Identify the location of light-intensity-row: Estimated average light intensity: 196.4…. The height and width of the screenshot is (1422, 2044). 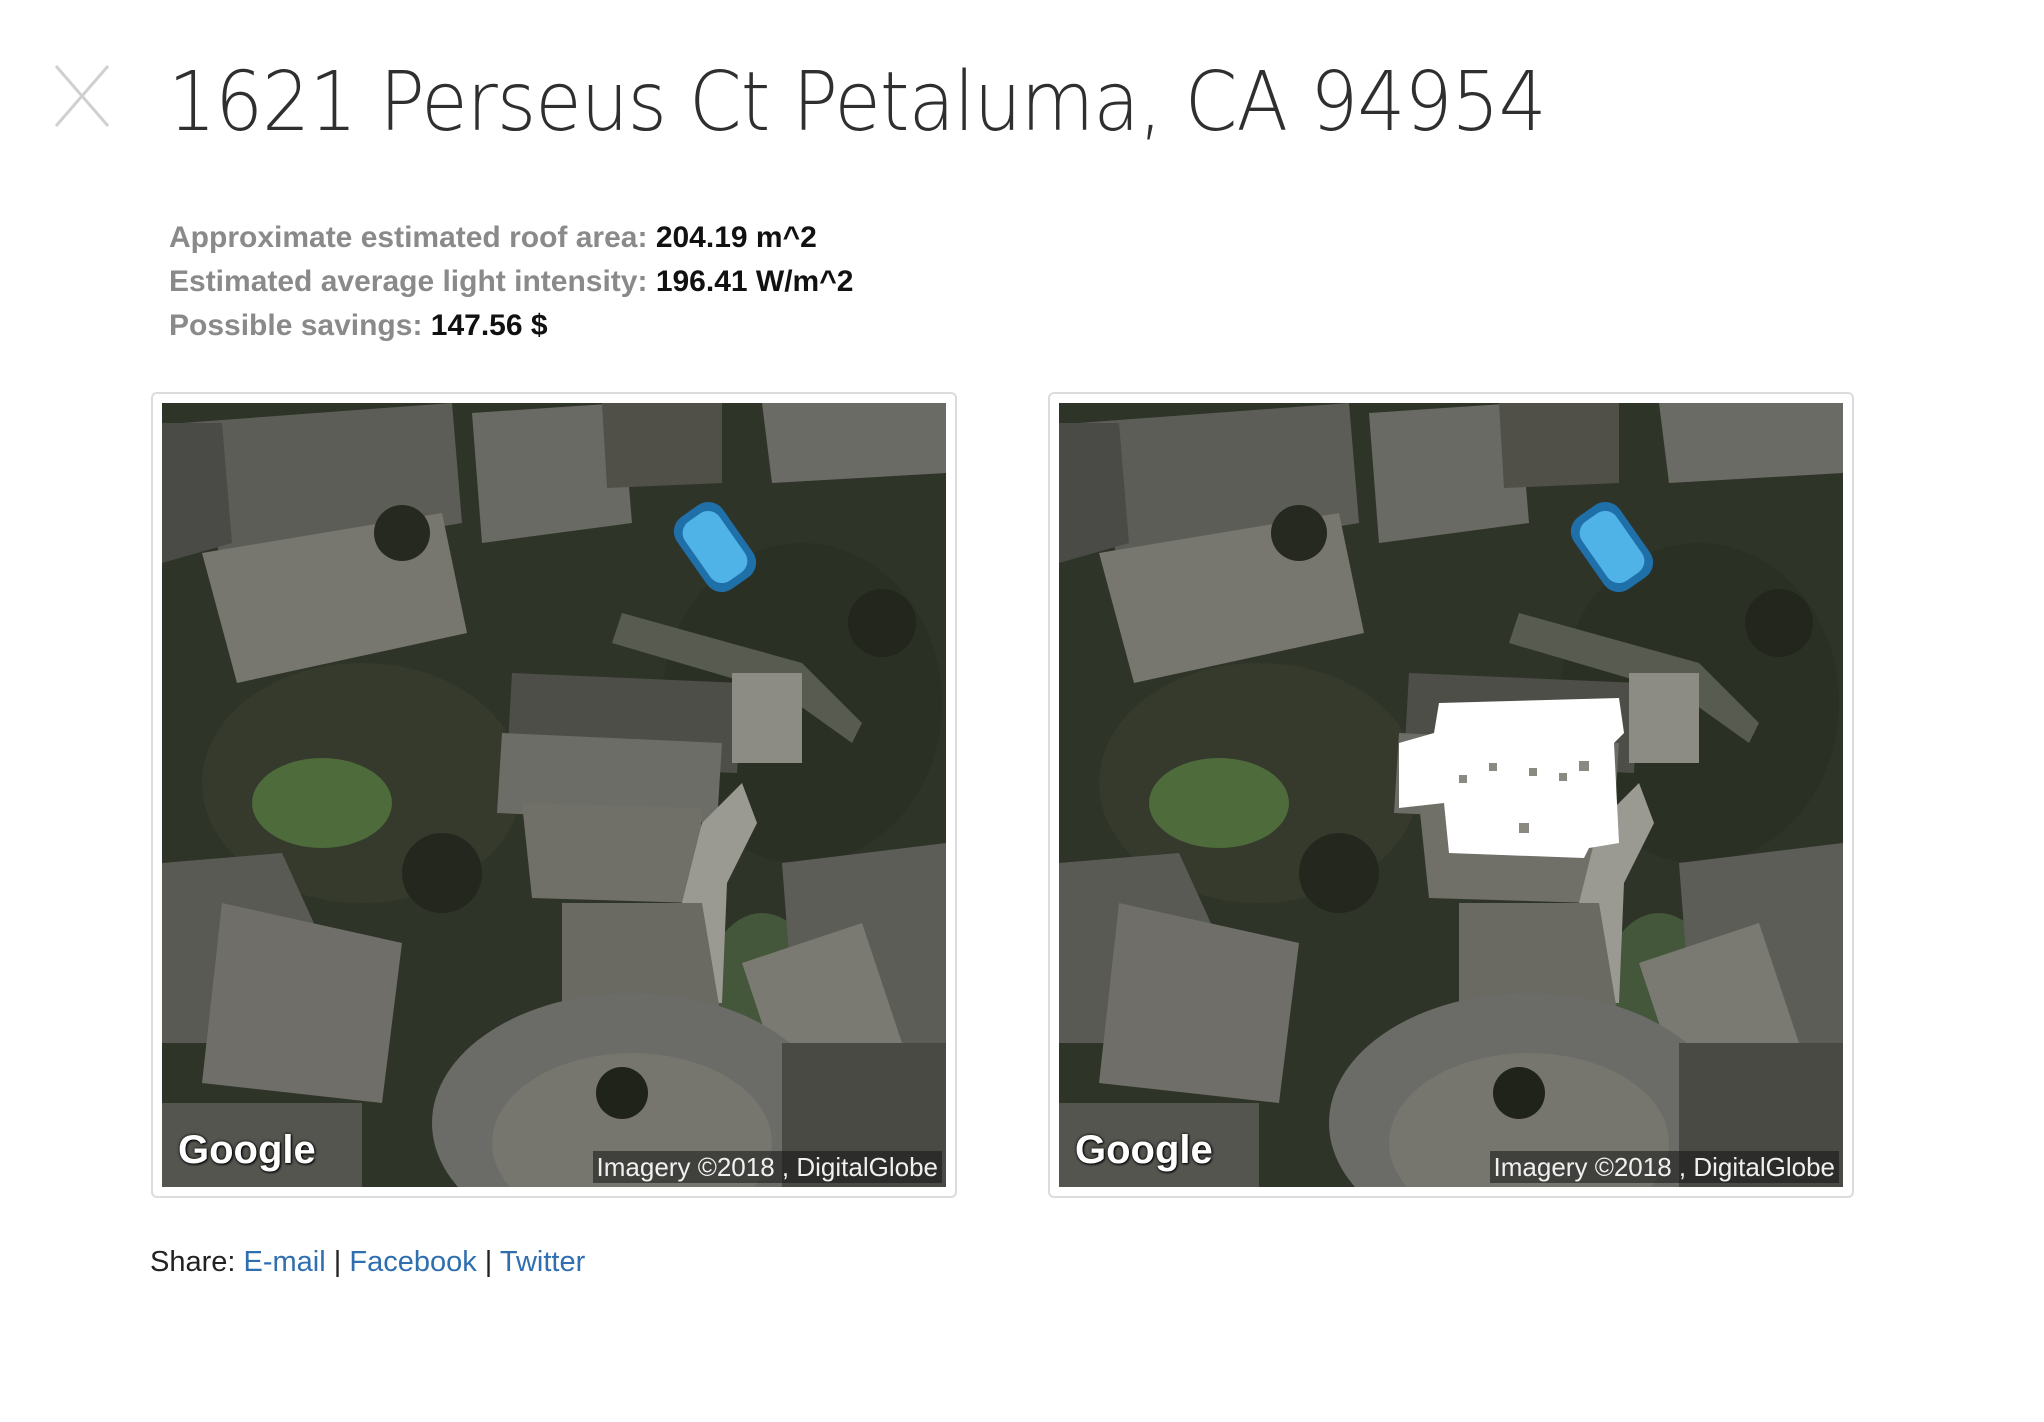
(511, 282).